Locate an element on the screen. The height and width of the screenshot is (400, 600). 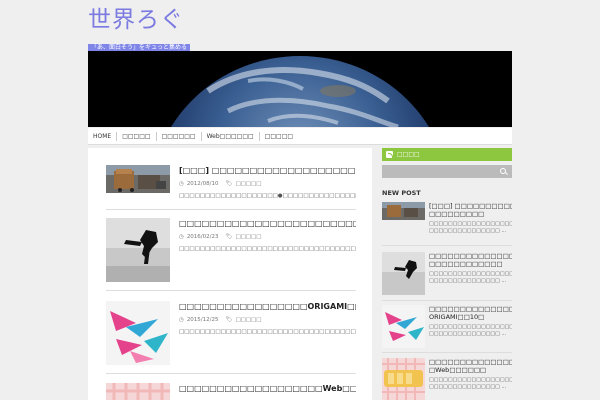
sidebar-post-title-cont: □Web□□□□□□ is located at coordinates (470, 370).